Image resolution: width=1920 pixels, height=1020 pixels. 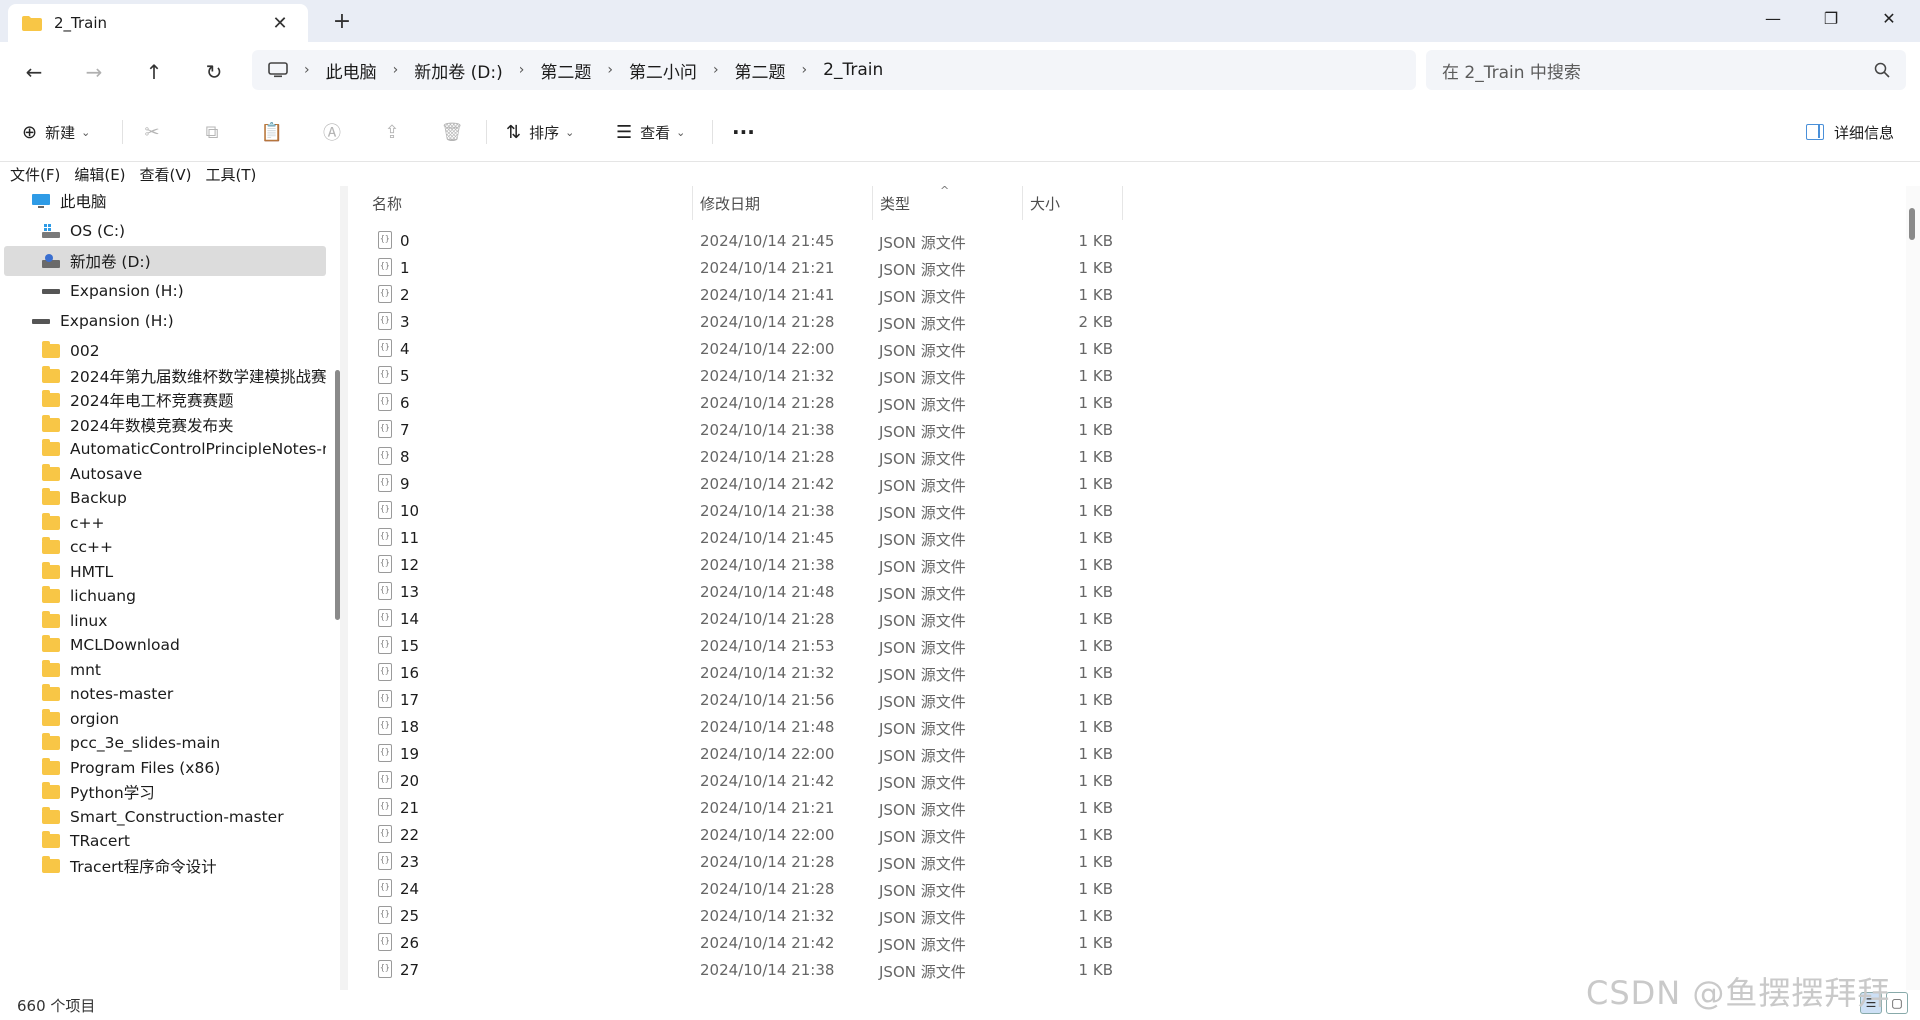 I want to click on table-row: 12024/10/14 21:21JSON 源文件1 KB, so click(x=798, y=268).